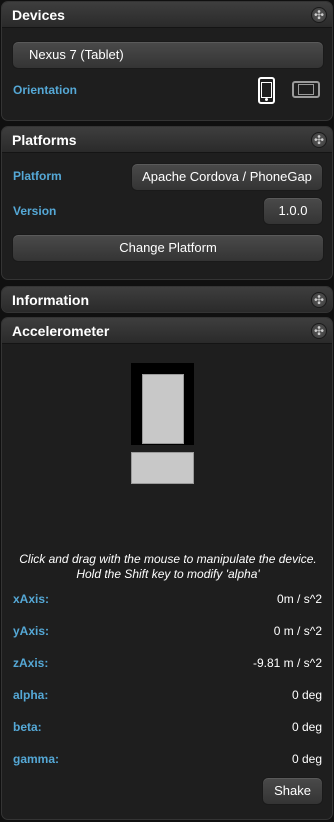 The image size is (334, 822). What do you see at coordinates (31, 663) in the screenshot?
I see `zaxis-label: zAxis:` at bounding box center [31, 663].